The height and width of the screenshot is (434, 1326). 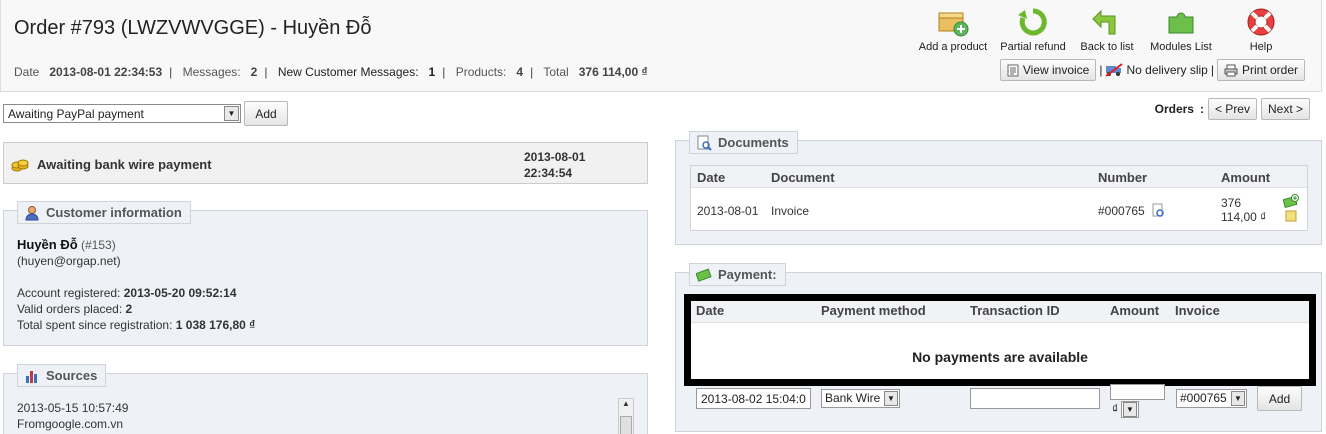 What do you see at coordinates (1231, 203) in the screenshot?
I see `doc-amount-line1: 376` at bounding box center [1231, 203].